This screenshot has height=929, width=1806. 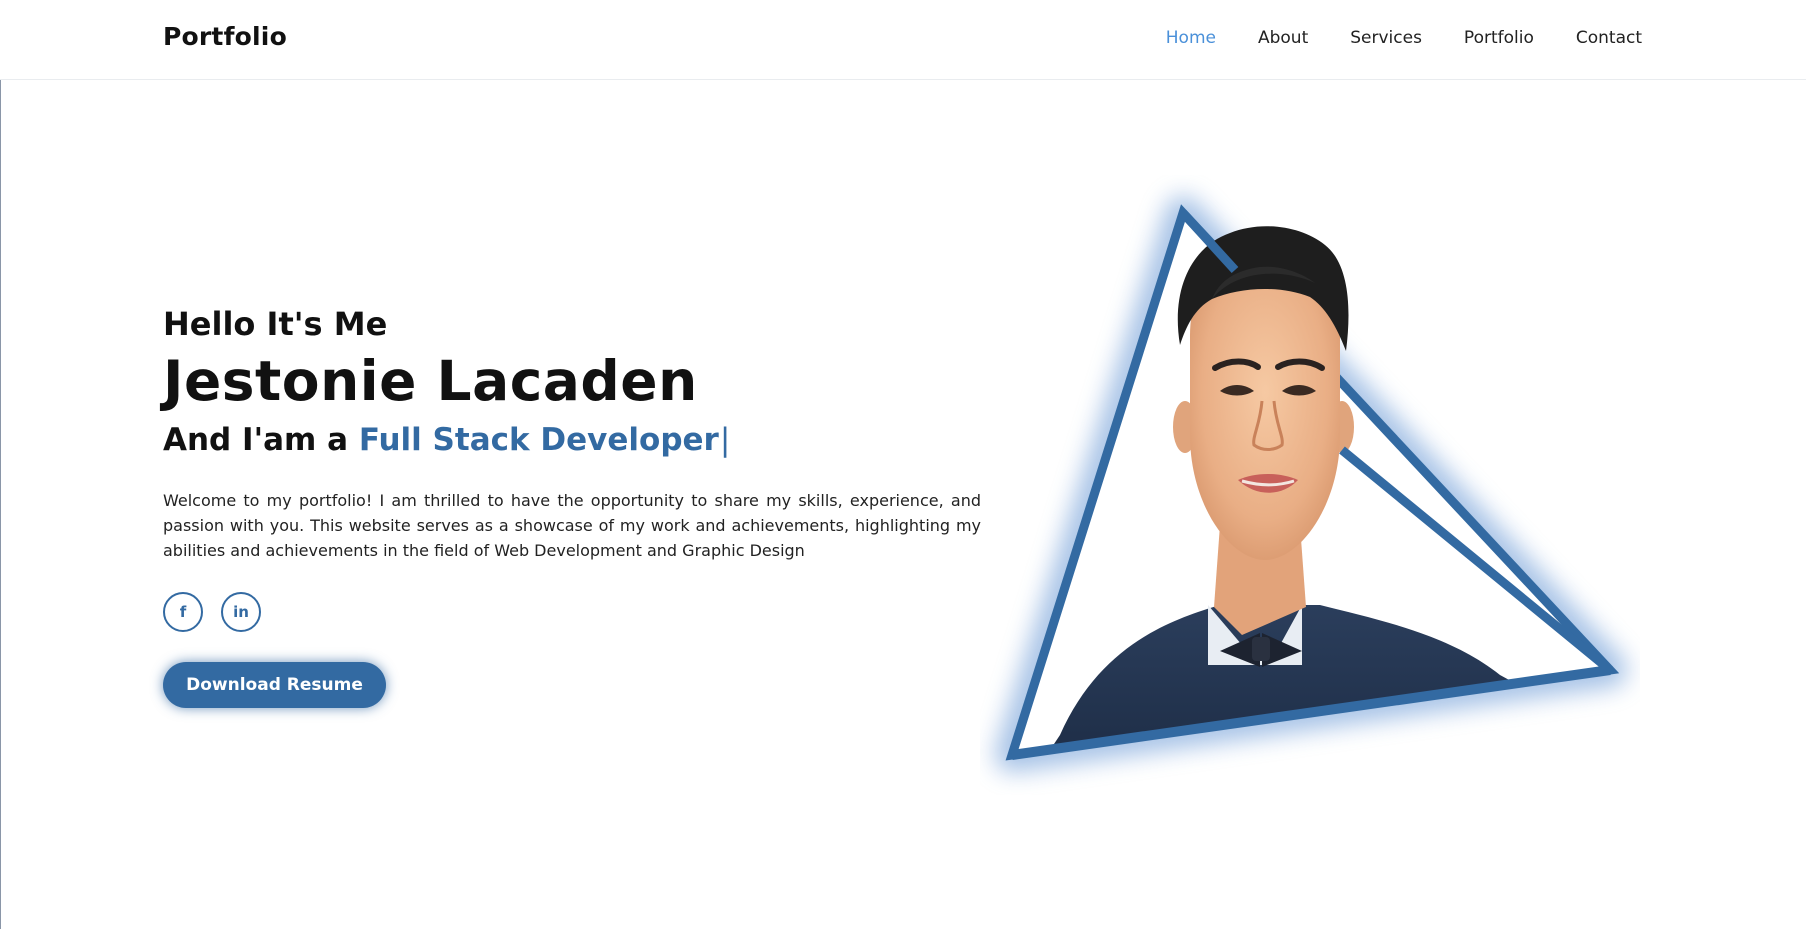 I want to click on linkedin-icon: in, so click(x=241, y=612).